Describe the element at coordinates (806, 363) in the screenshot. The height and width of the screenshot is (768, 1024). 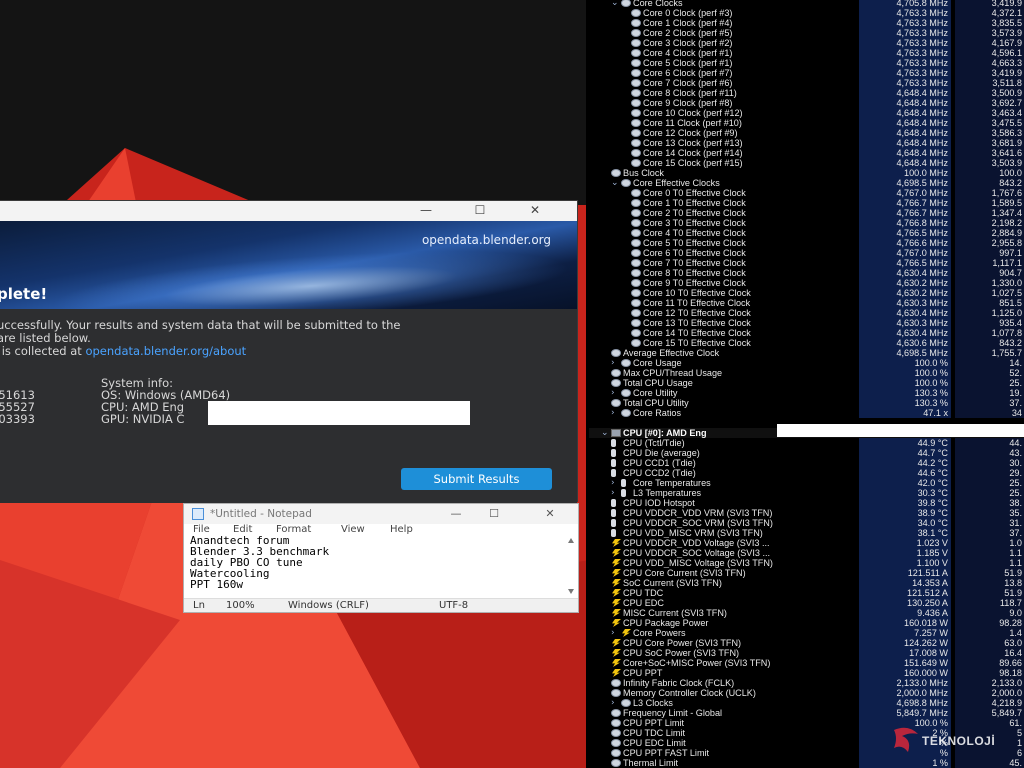
I see `sensor-row: › Core Usage 100.0 % 14.` at that location.